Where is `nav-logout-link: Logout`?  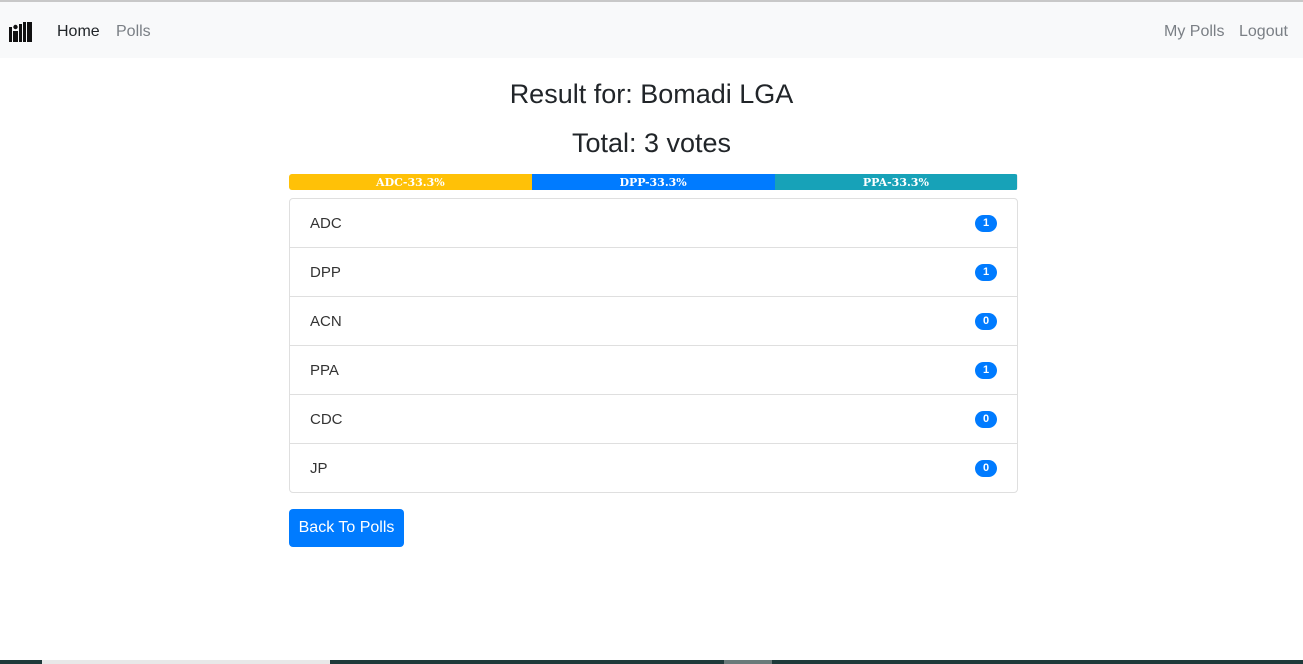
nav-logout-link: Logout is located at coordinates (1263, 32).